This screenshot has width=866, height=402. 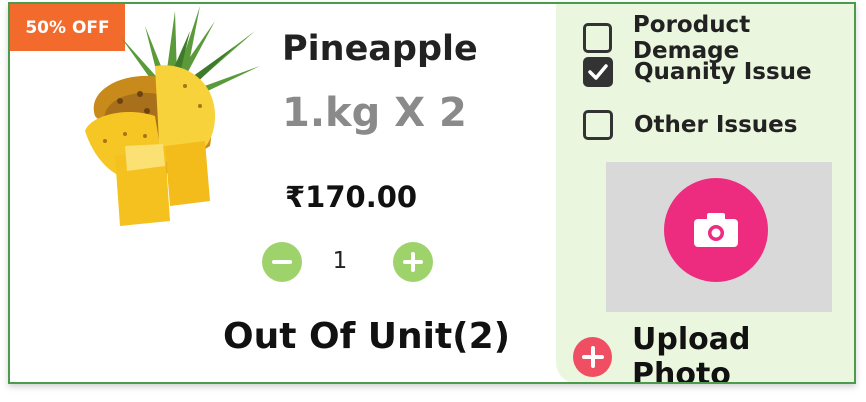 What do you see at coordinates (597, 38) in the screenshot?
I see `product-damage-checkbox` at bounding box center [597, 38].